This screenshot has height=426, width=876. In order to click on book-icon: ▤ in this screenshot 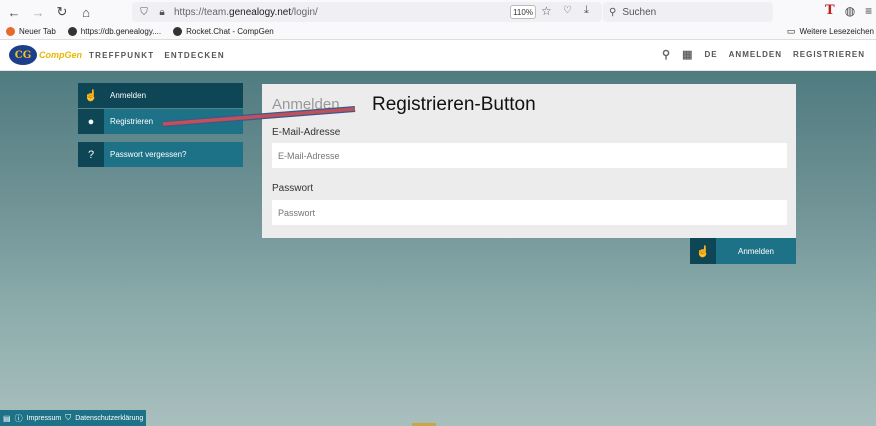, I will do `click(7, 418)`.